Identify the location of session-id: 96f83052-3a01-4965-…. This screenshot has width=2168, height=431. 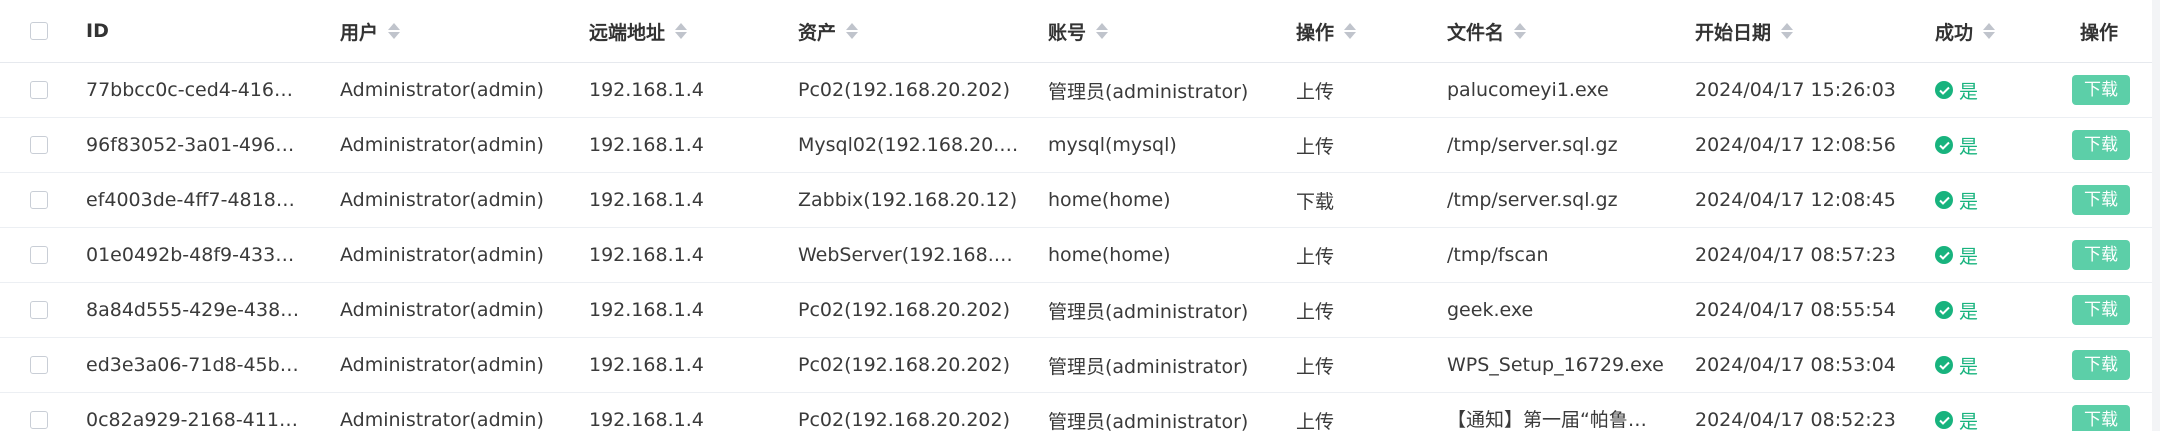
(193, 144).